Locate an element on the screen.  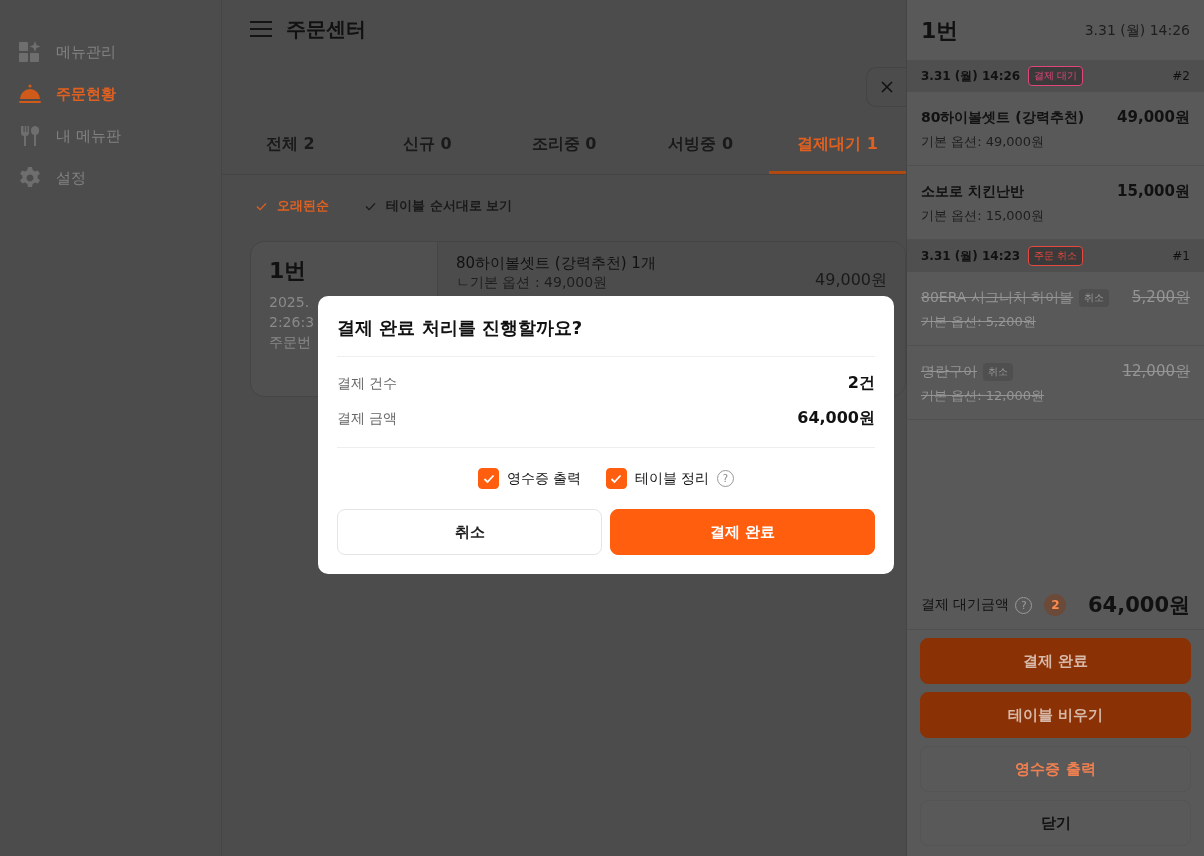
settings-icon is located at coordinates (30, 178).